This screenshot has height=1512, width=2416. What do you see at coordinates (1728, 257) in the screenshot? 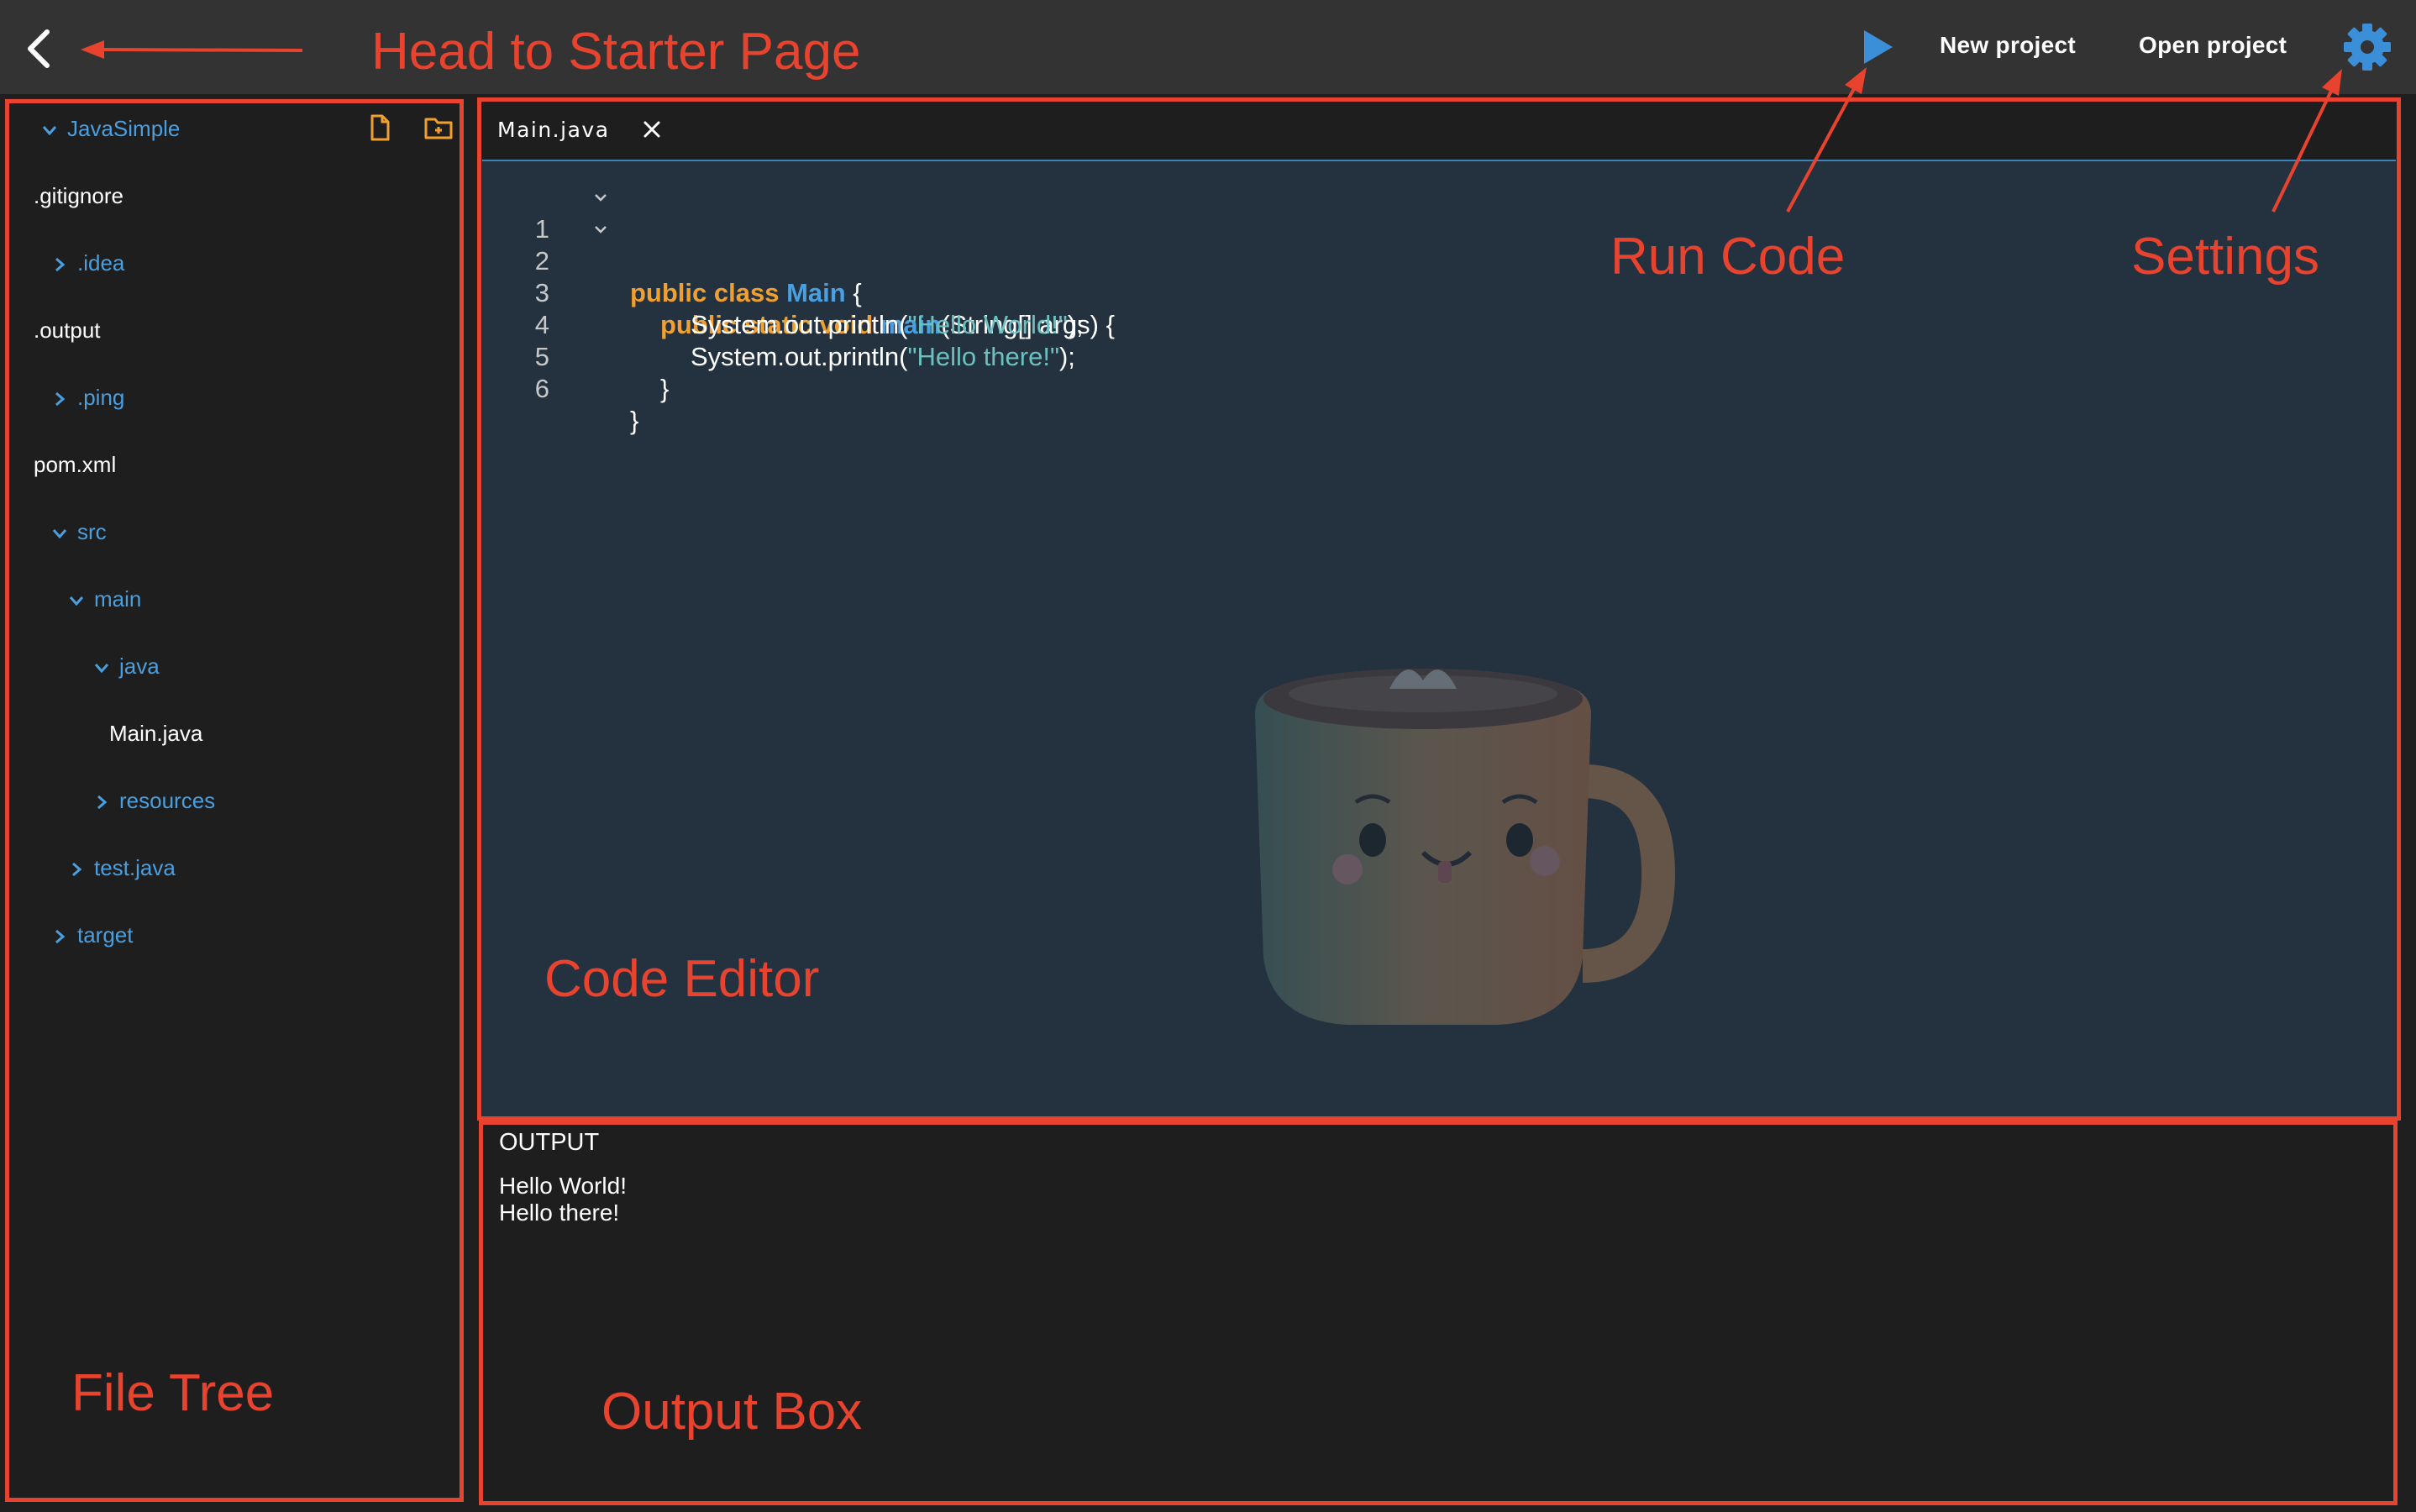
I see `annotation-run-code: Run Code` at bounding box center [1728, 257].